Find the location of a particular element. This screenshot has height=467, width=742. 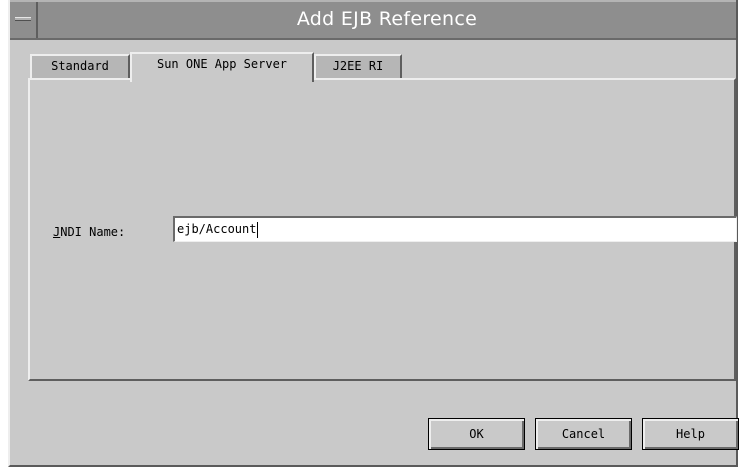

tab-j2ee-ri-label: J2EE RI is located at coordinates (358, 66).